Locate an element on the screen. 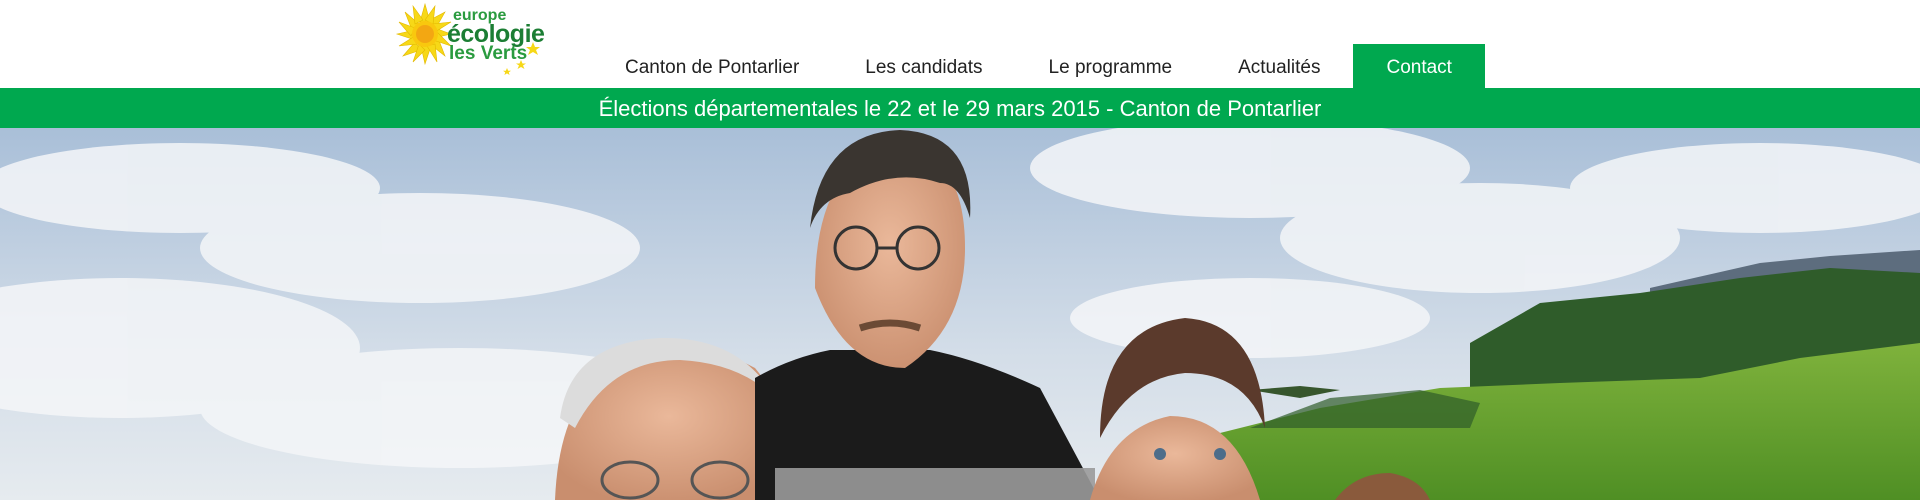  eelv-logo: europe écologie les Verts is located at coordinates (469, 41).